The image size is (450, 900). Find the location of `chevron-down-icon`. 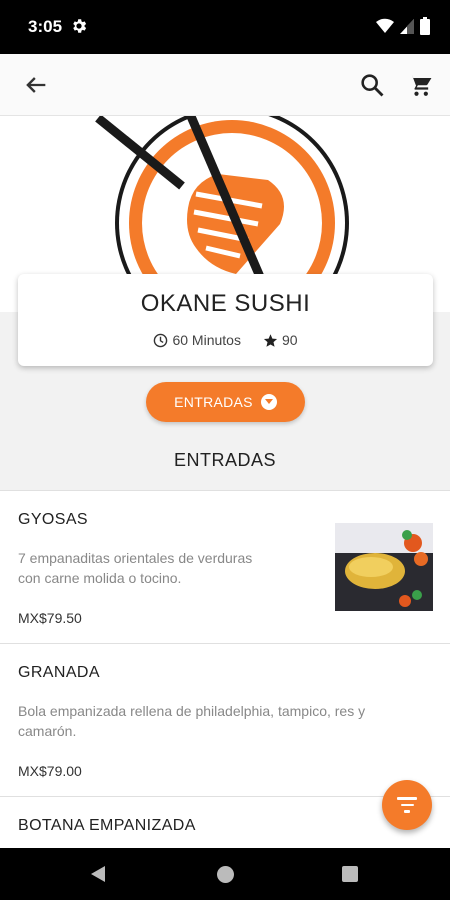

chevron-down-icon is located at coordinates (268, 402).